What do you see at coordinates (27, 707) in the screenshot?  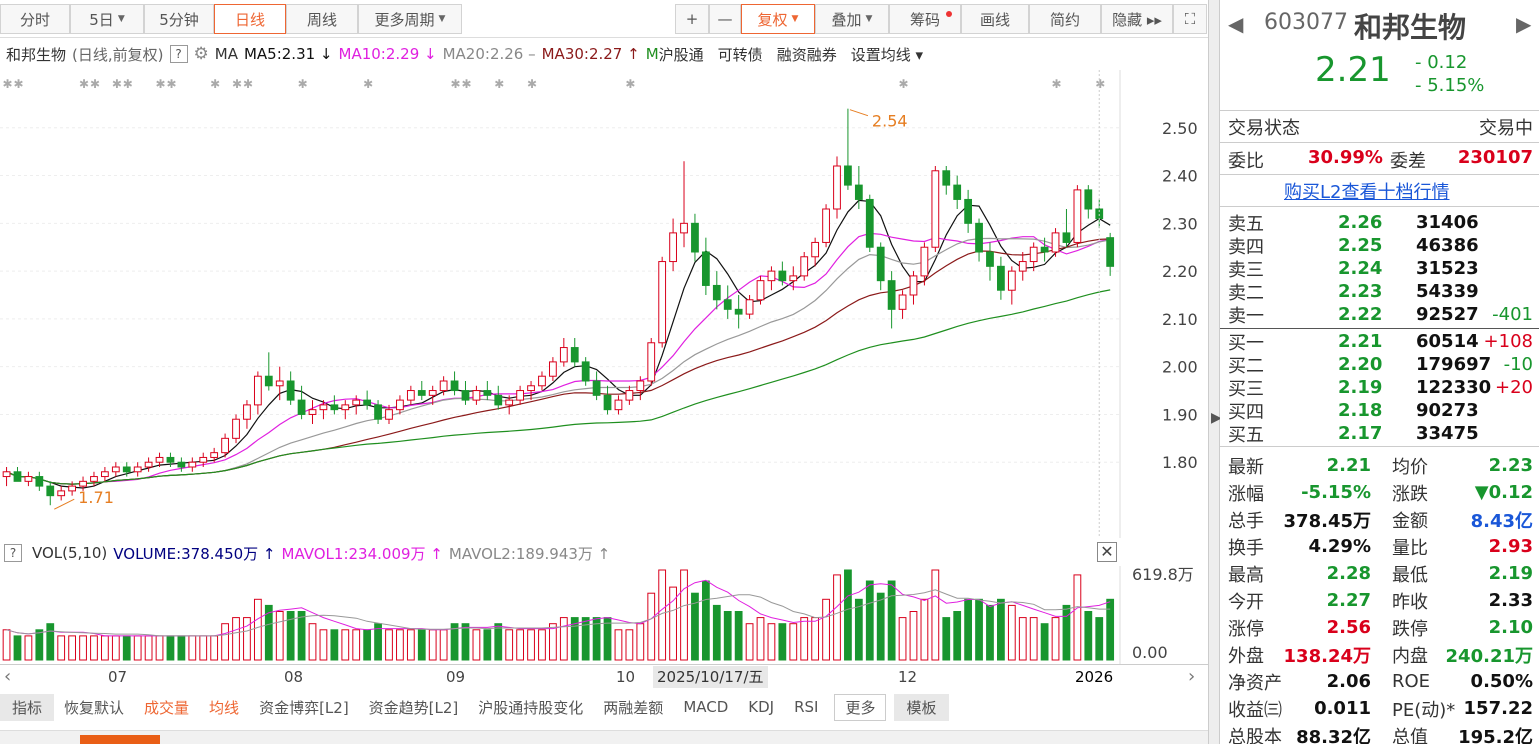 I see `indicator-tab-0: 指标` at bounding box center [27, 707].